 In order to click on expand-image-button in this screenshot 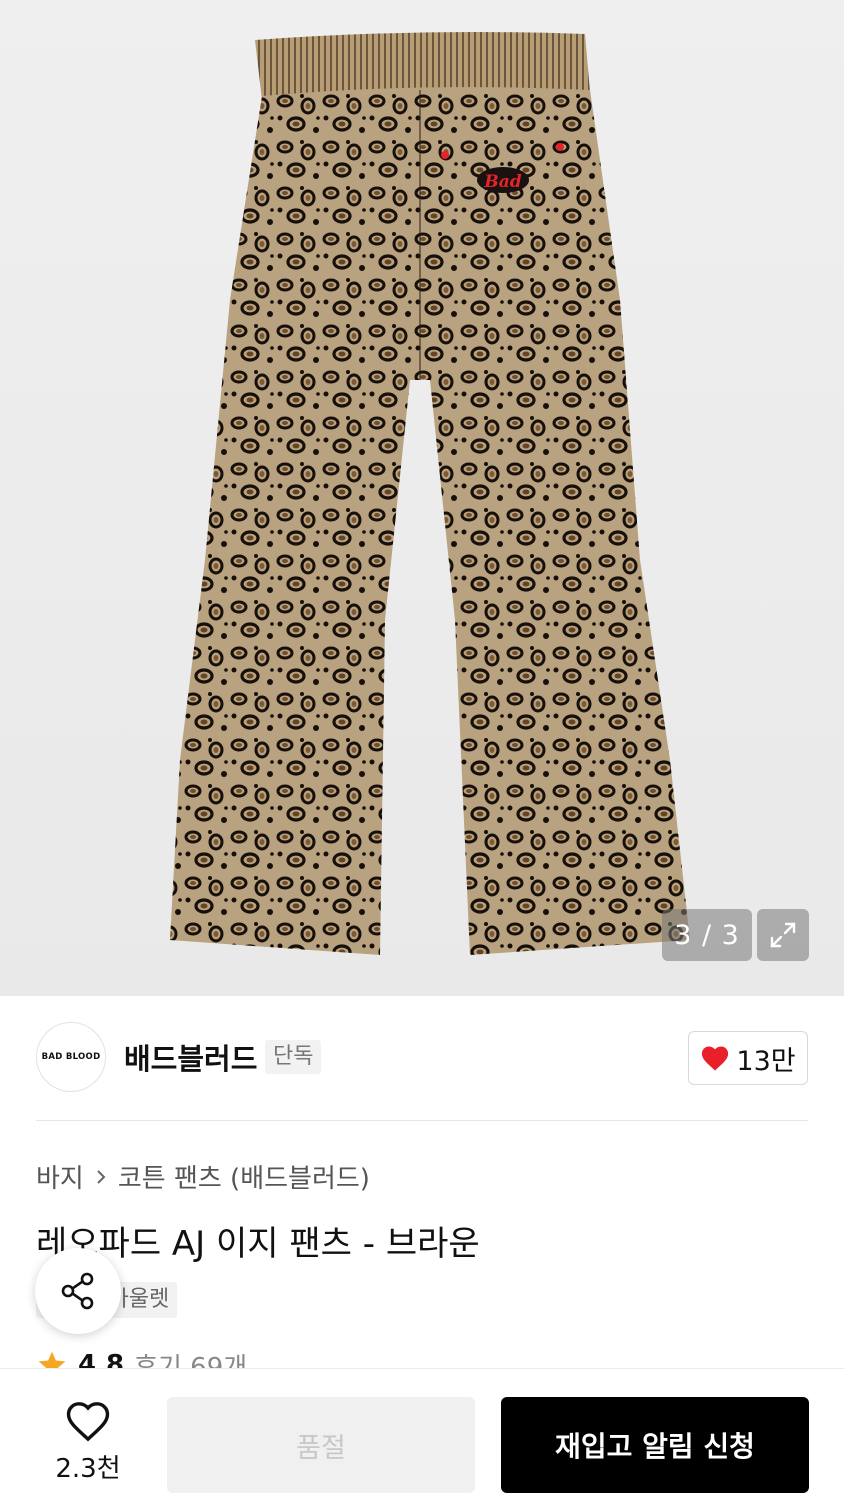, I will do `click(783, 935)`.